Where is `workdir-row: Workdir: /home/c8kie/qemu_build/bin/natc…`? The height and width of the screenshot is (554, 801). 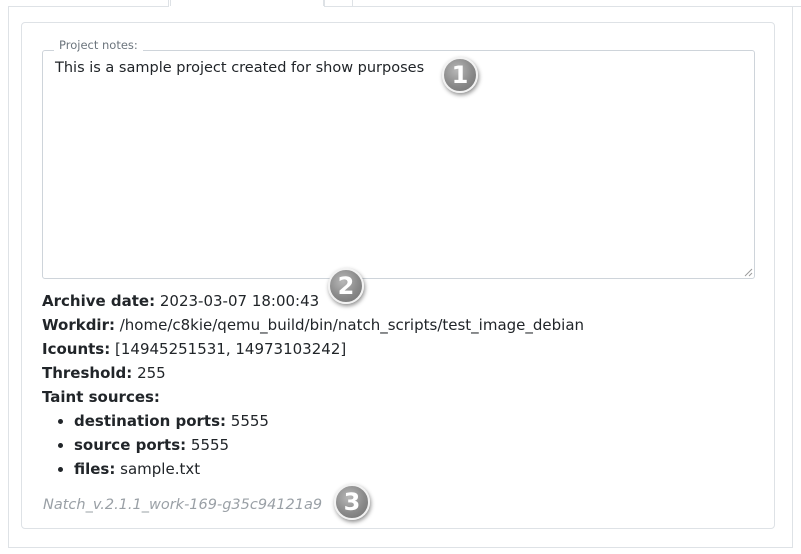 workdir-row: Workdir: /home/c8kie/qemu_build/bin/natc… is located at coordinates (313, 325).